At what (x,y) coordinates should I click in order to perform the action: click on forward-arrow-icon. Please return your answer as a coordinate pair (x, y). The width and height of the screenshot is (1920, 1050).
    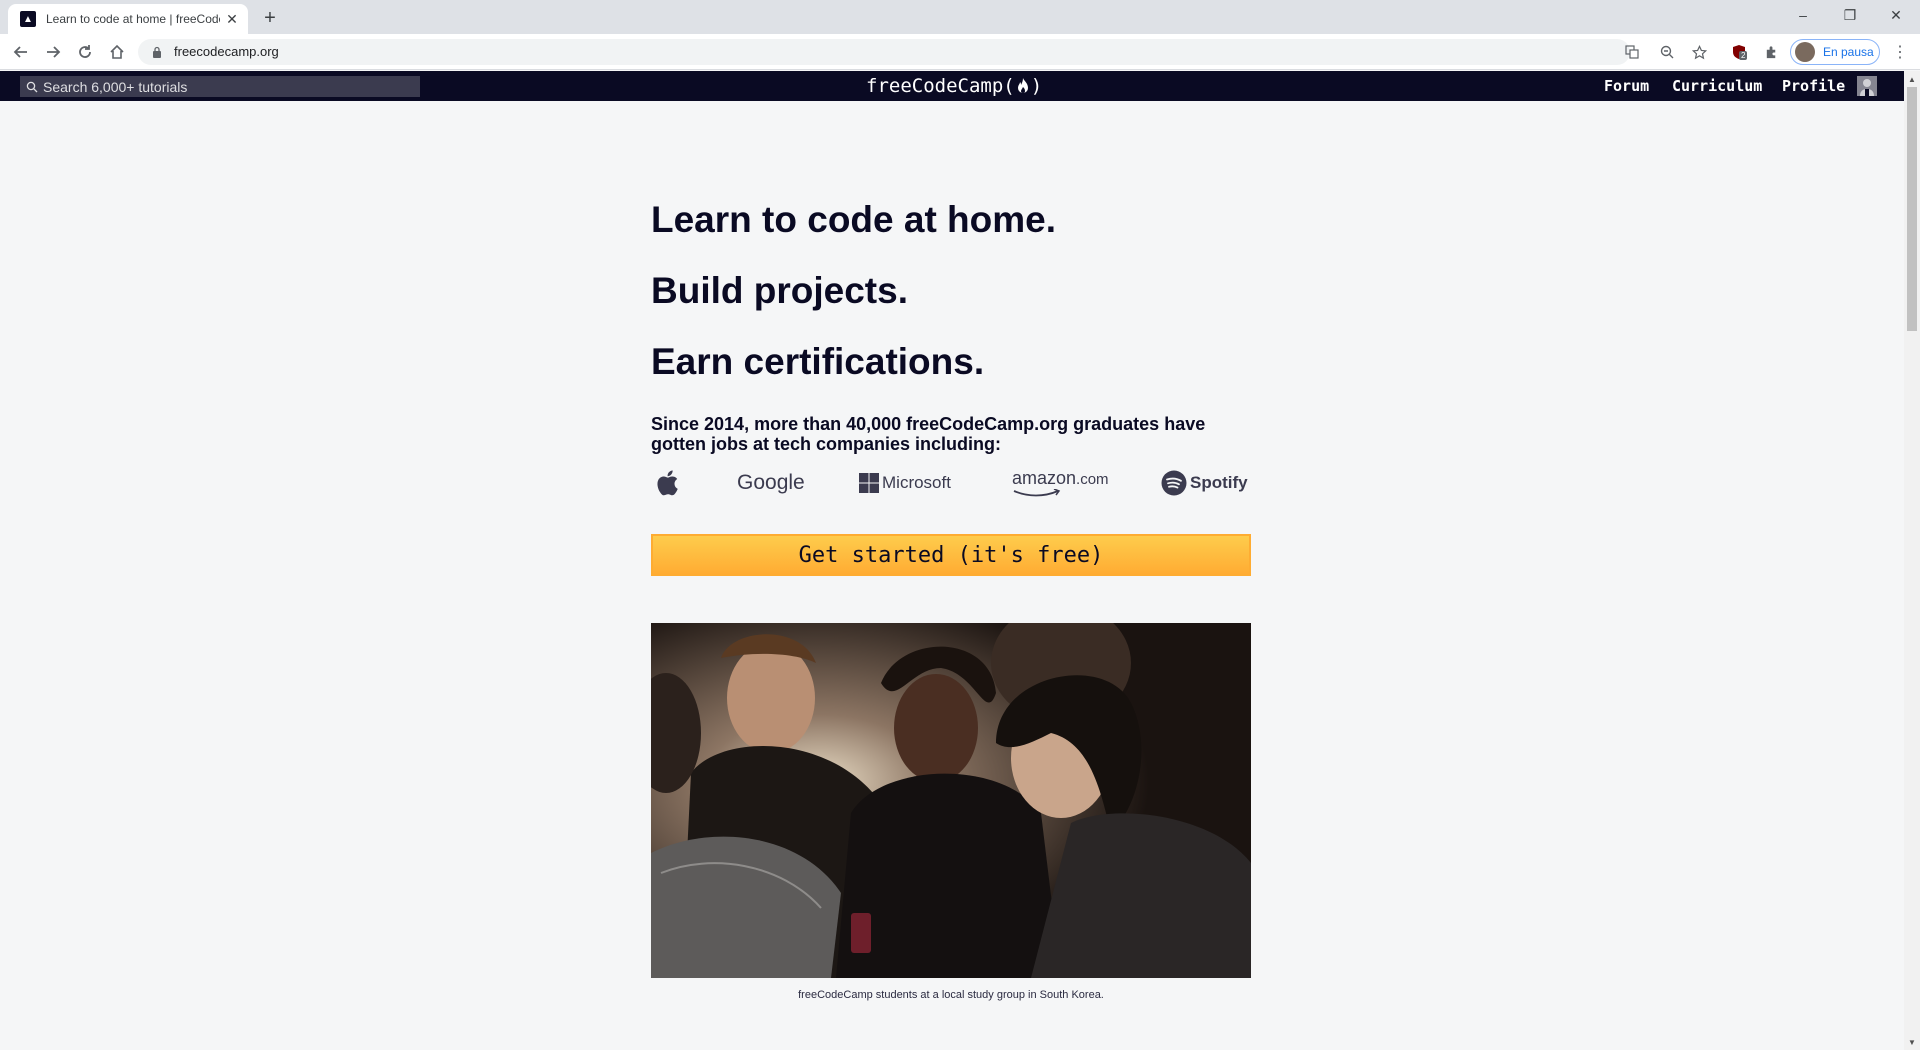
    Looking at the image, I should click on (53, 52).